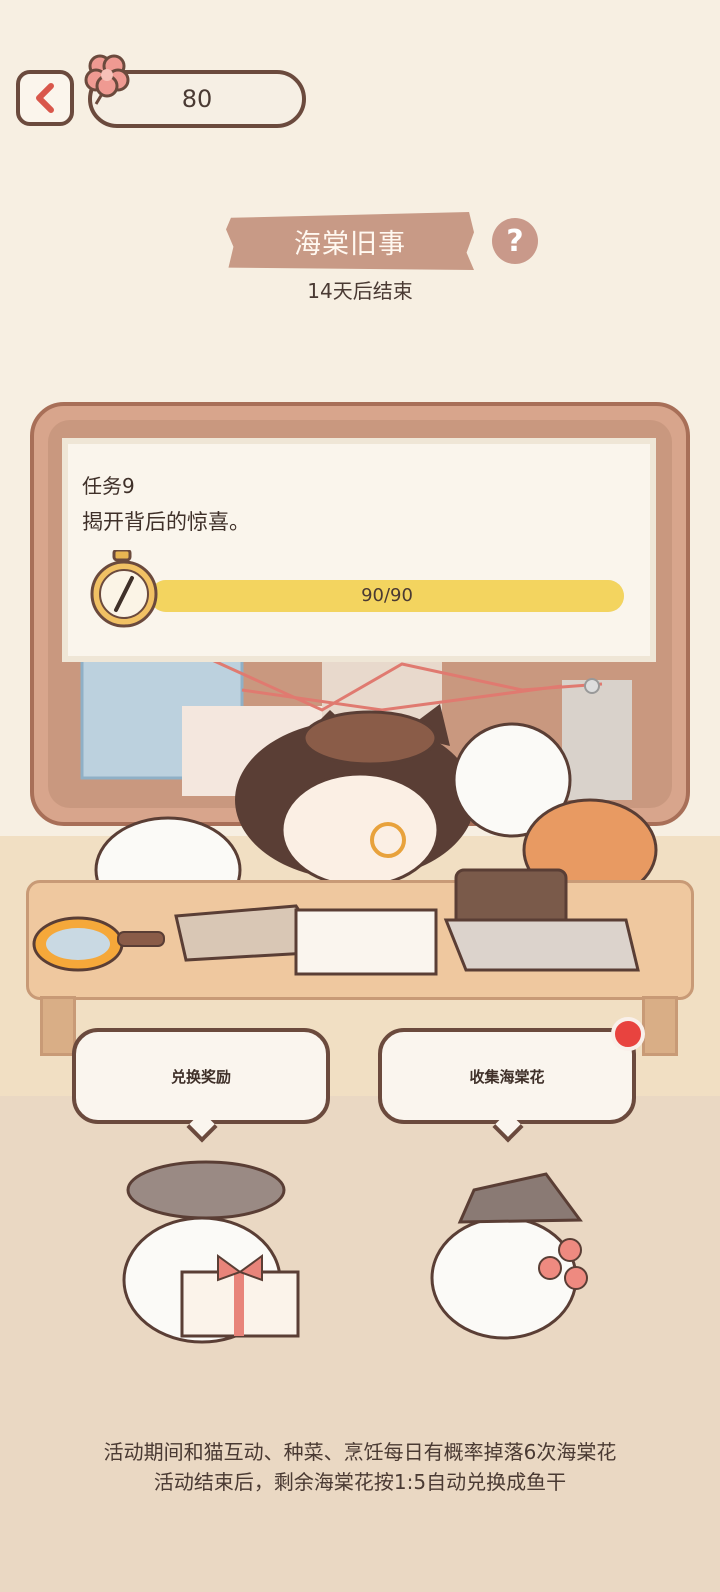 The height and width of the screenshot is (1592, 720). Describe the element at coordinates (166, 522) in the screenshot. I see `task-description: 揭开背后的惊喜。` at that location.